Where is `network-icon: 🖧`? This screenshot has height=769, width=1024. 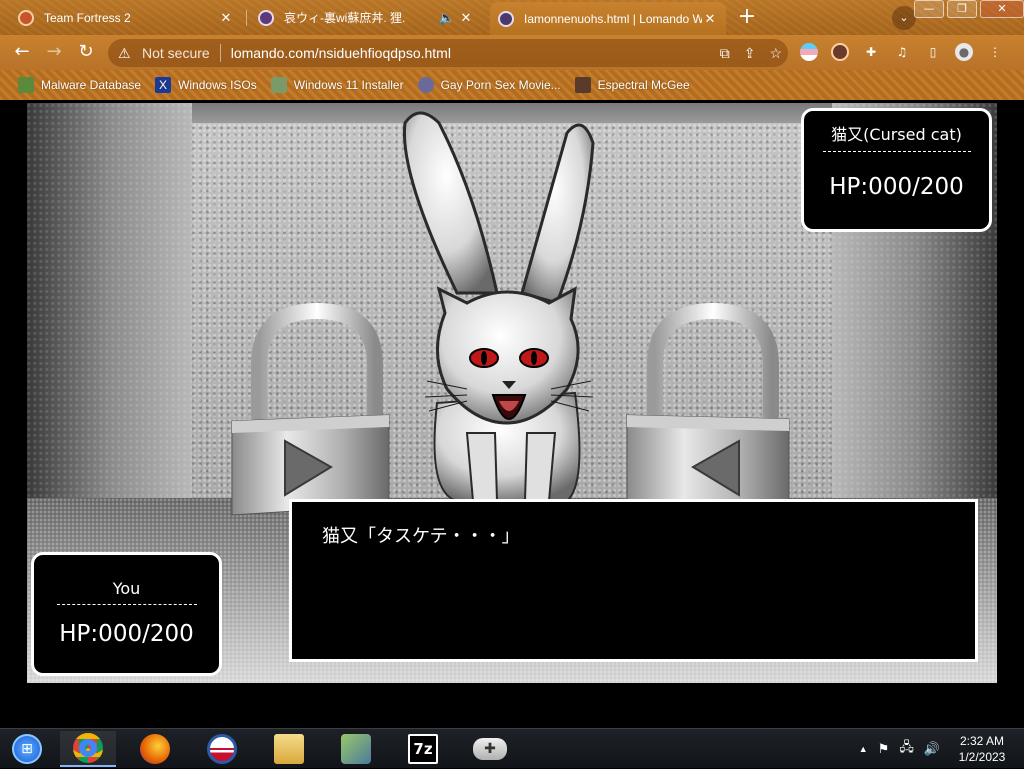 network-icon: 🖧 is located at coordinates (906, 749).